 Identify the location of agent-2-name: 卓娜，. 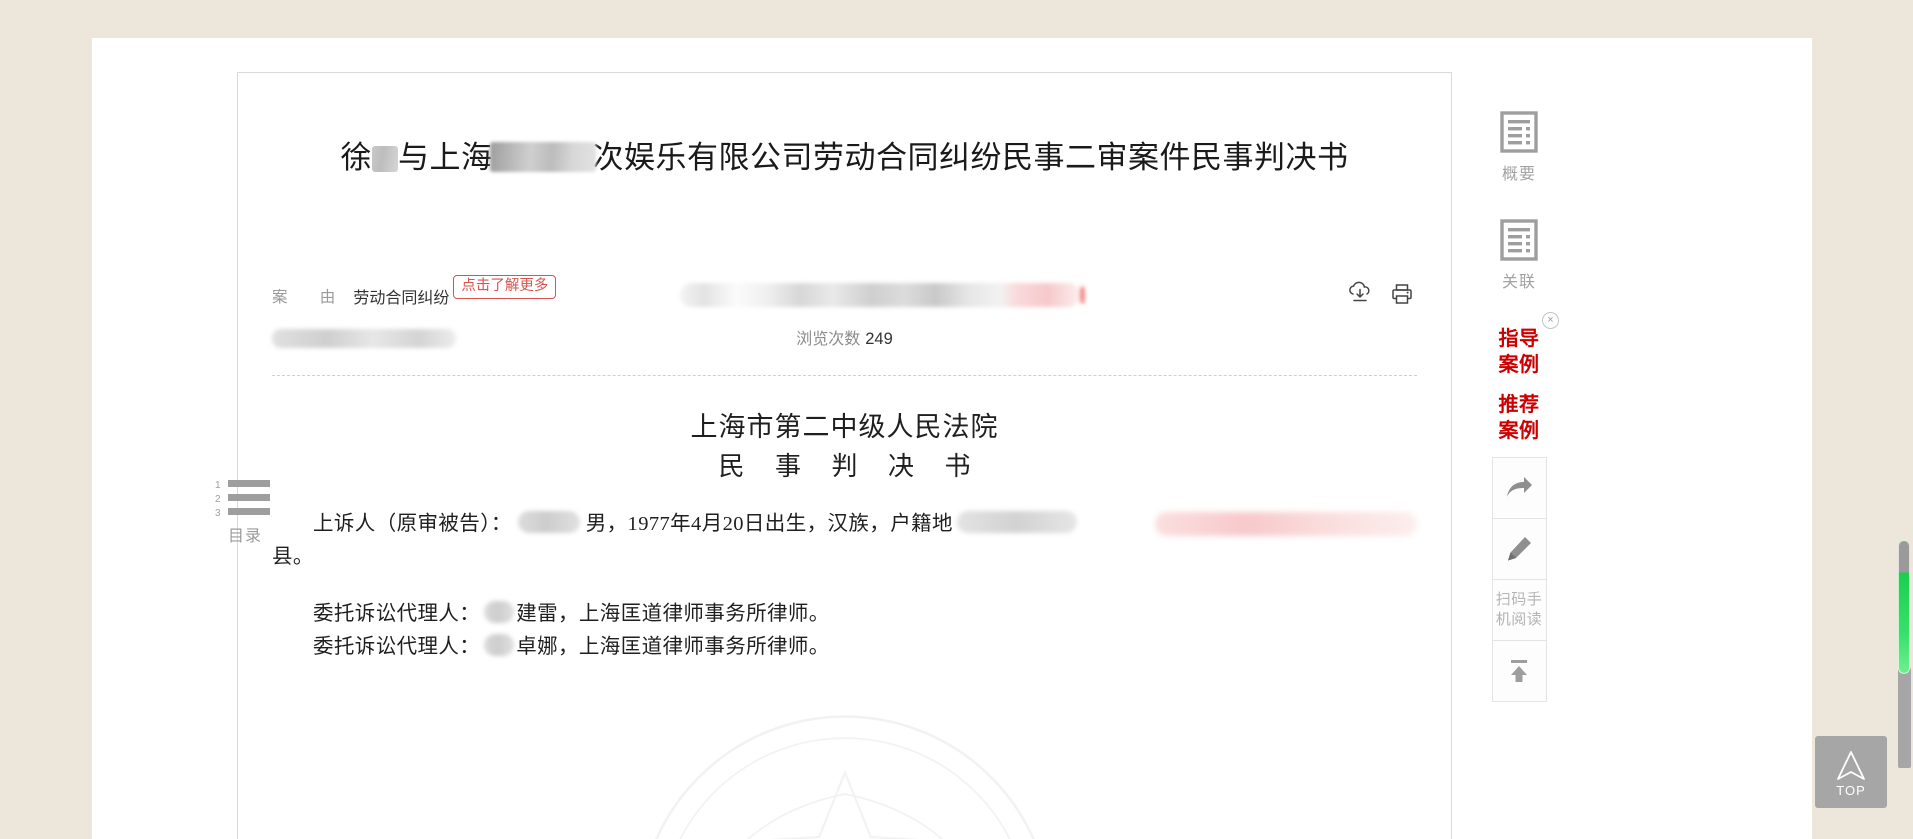
(547, 647).